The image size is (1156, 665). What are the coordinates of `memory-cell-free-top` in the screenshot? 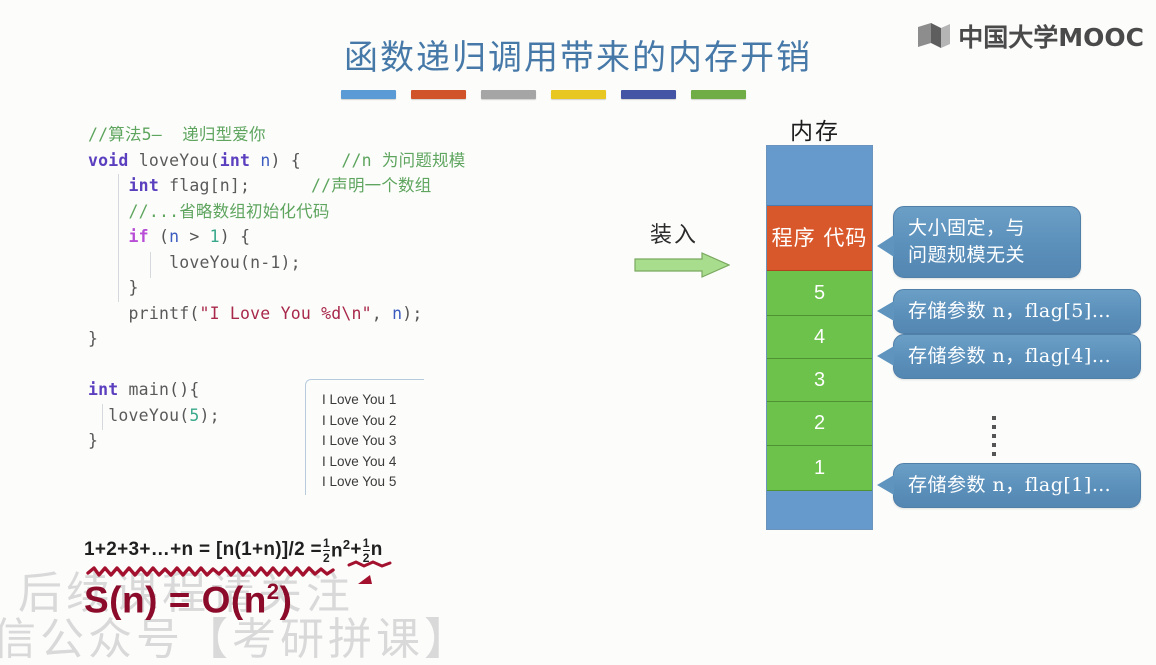 It's located at (819, 176).